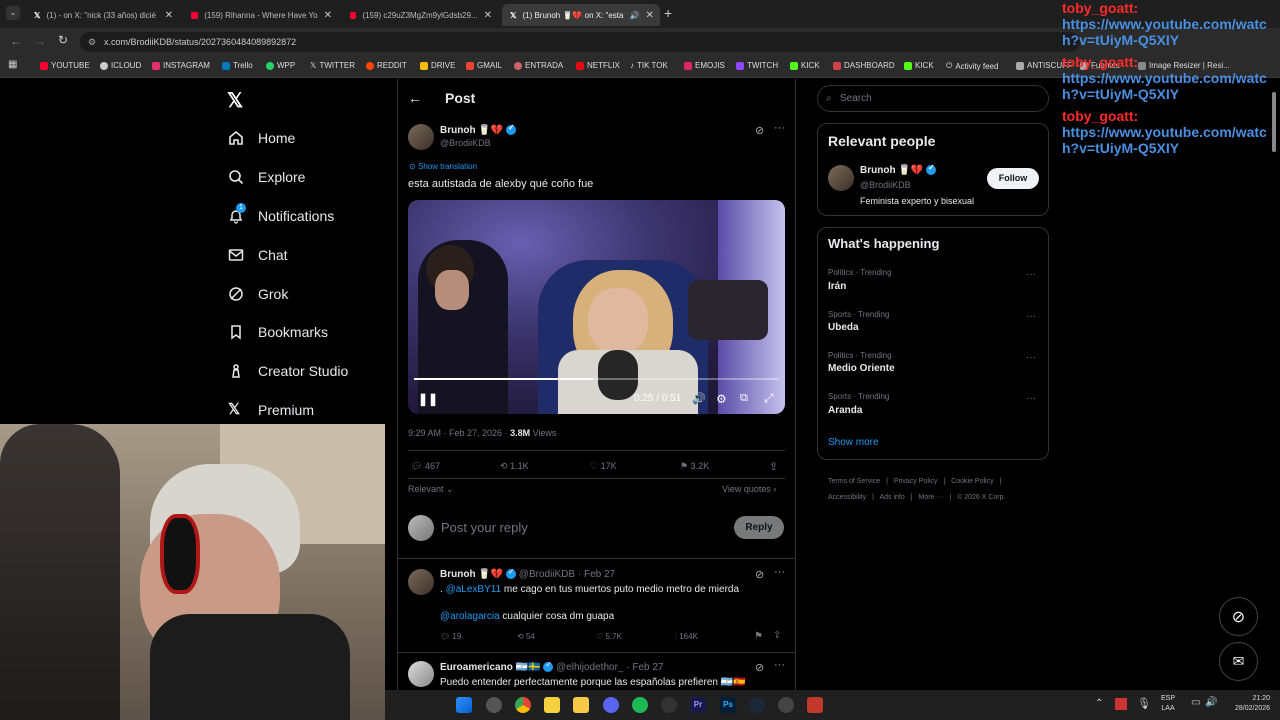  What do you see at coordinates (649, 65) in the screenshot?
I see `bookmark-item: ♪ TIK TOK` at bounding box center [649, 65].